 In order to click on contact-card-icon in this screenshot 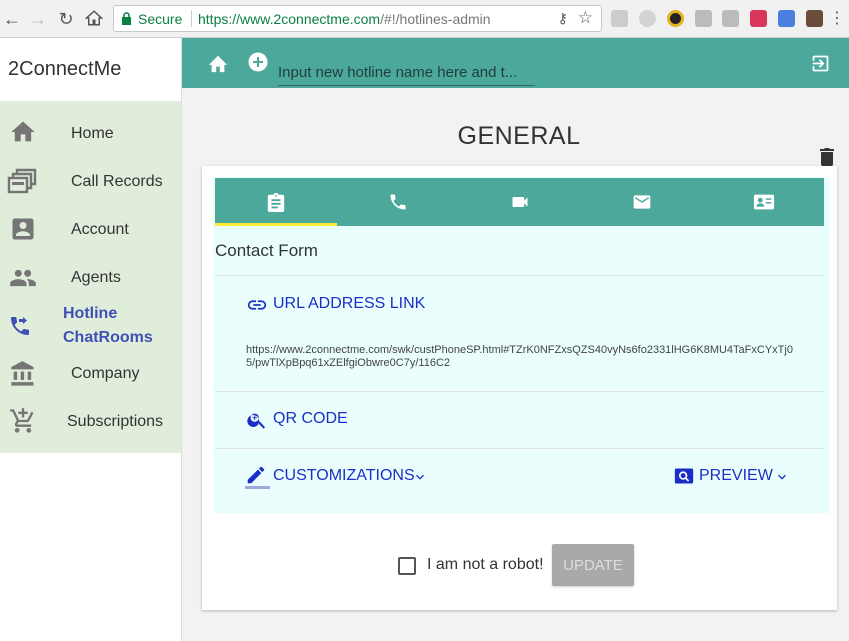, I will do `click(764, 202)`.